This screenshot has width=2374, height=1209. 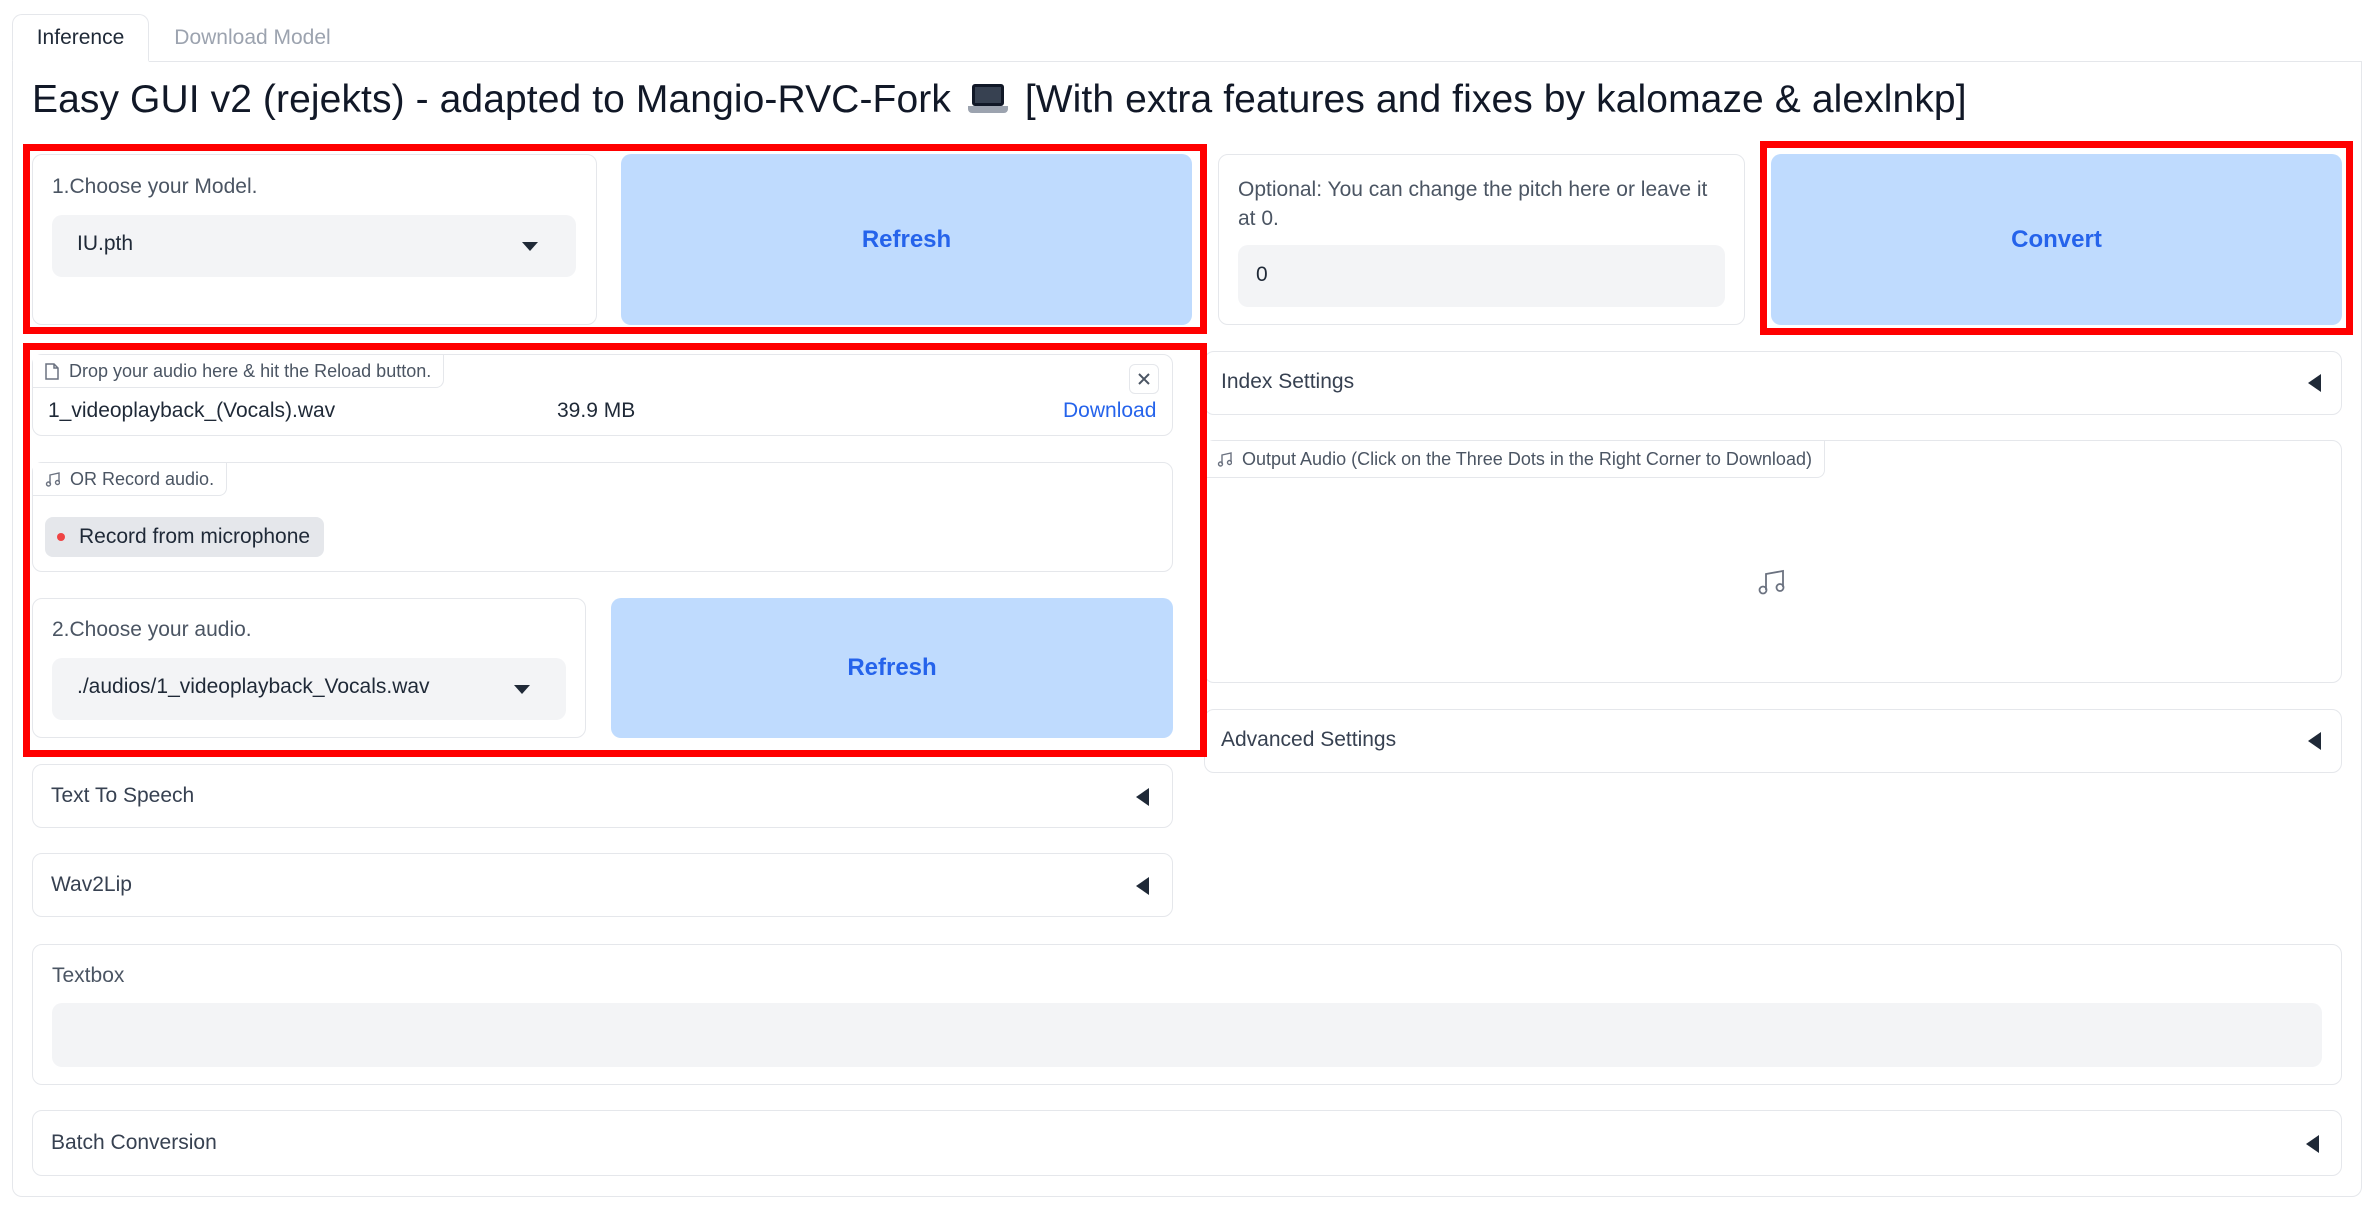 What do you see at coordinates (602, 796) in the screenshot?
I see `text-to-speech-accordion: Text To Speech` at bounding box center [602, 796].